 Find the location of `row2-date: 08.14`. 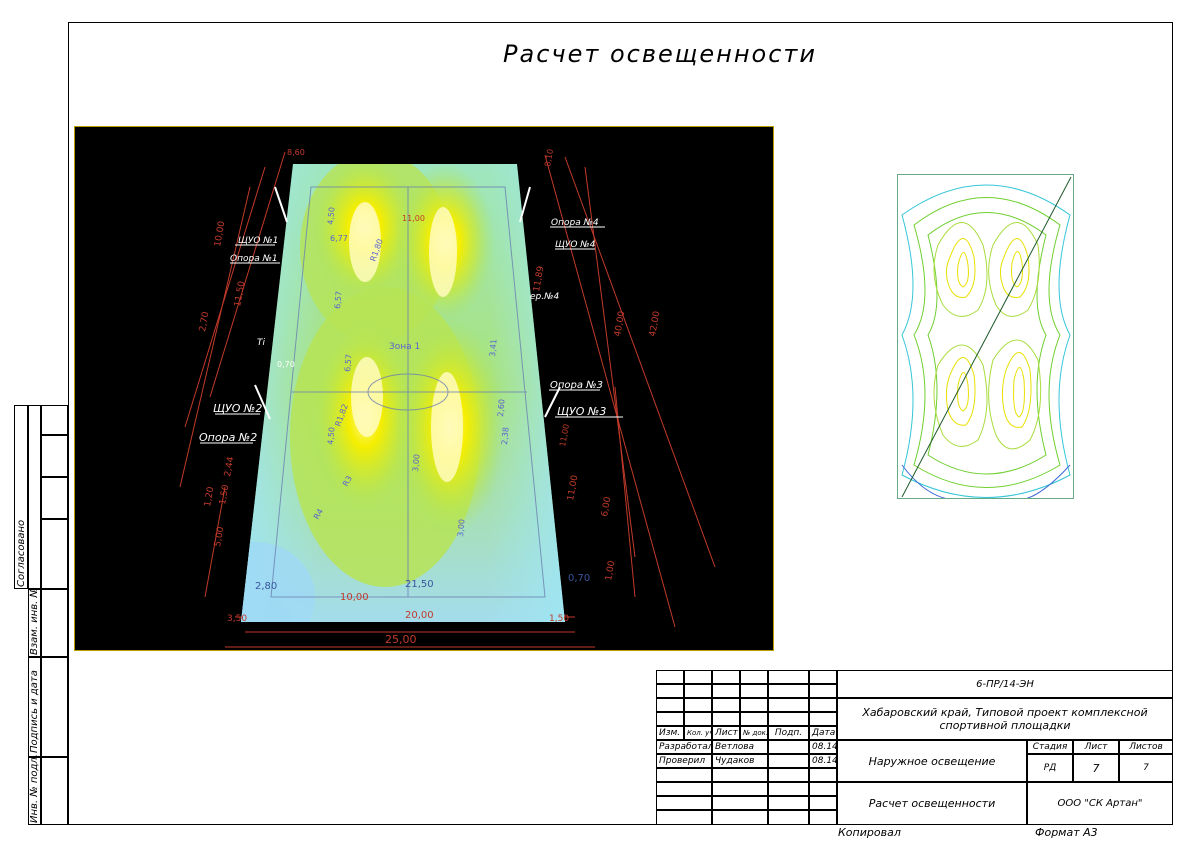

row2-date: 08.14 is located at coordinates (823, 761).